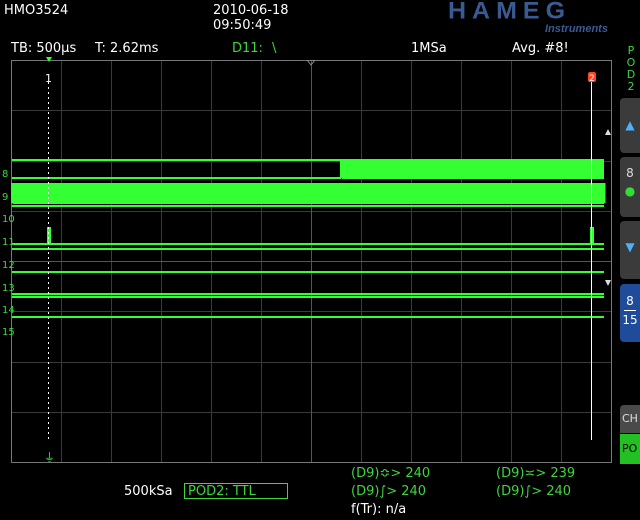 The image size is (640, 520). I want to click on range-top: 8, so click(630, 301).